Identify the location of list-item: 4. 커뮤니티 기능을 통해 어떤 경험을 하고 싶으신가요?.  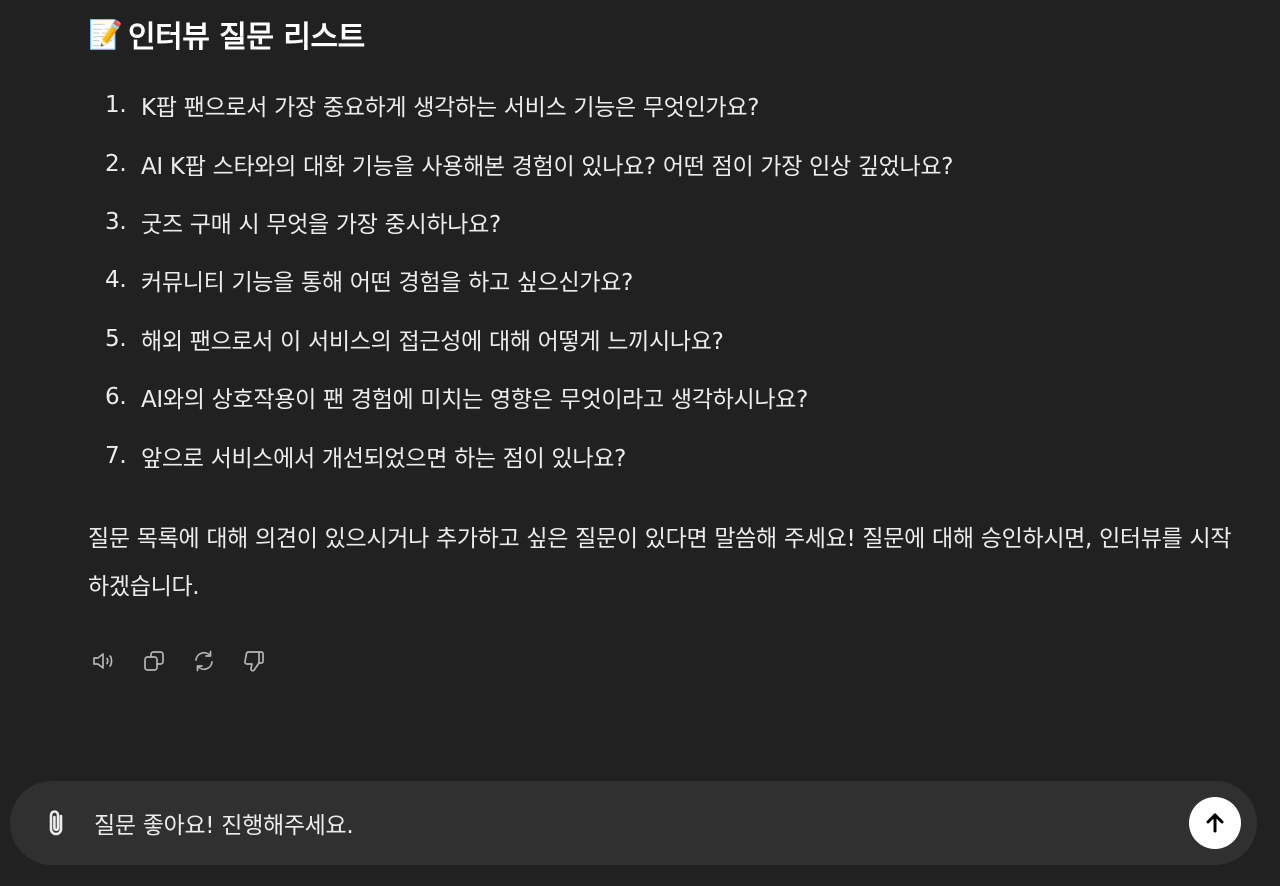
(668, 280).